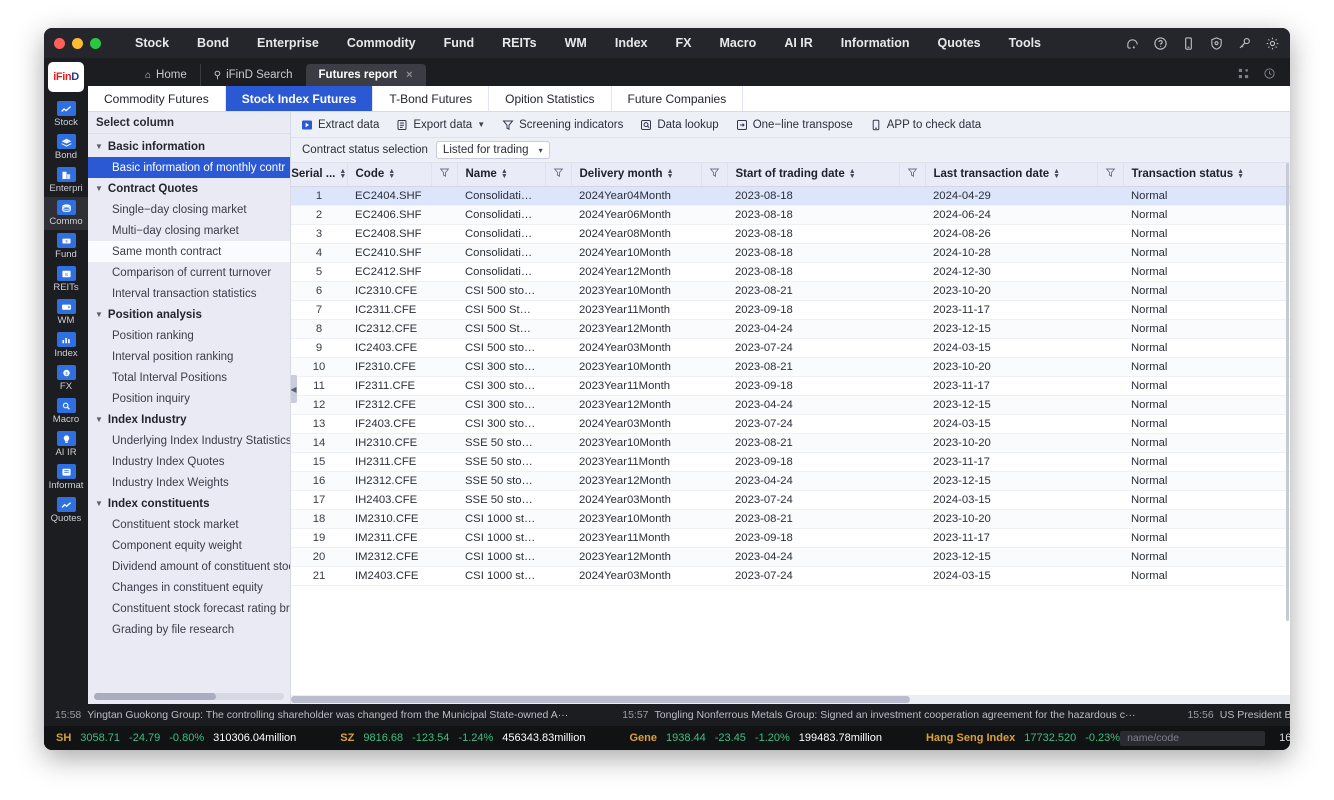 The image size is (1334, 800). I want to click on tree-item-total-interval-positions: Total Interval Positions, so click(189, 377).